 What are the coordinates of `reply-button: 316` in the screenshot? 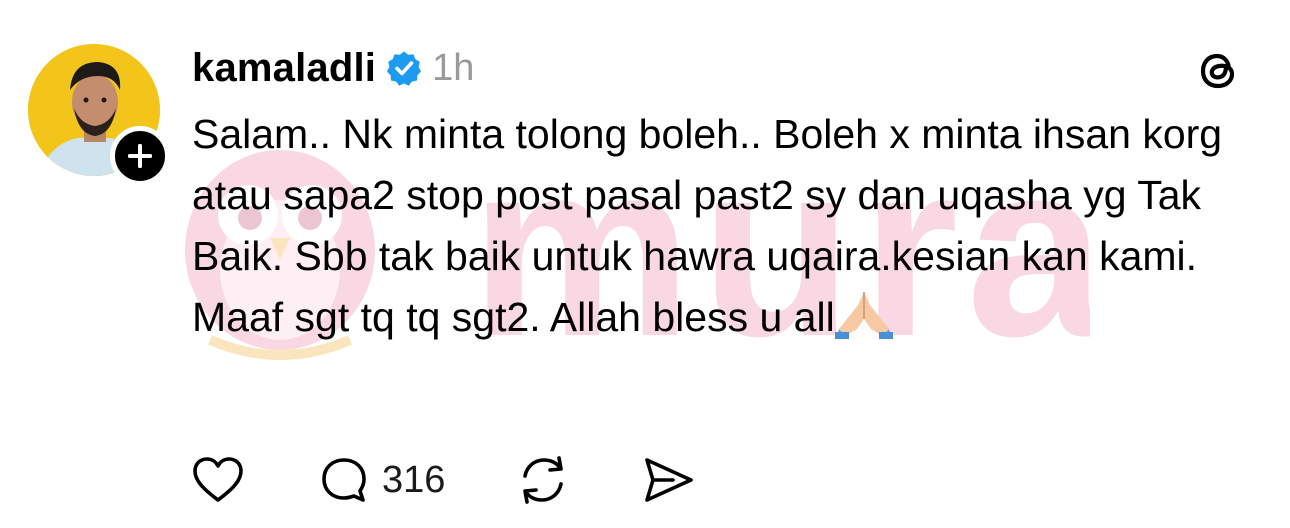 It's located at (381, 480).